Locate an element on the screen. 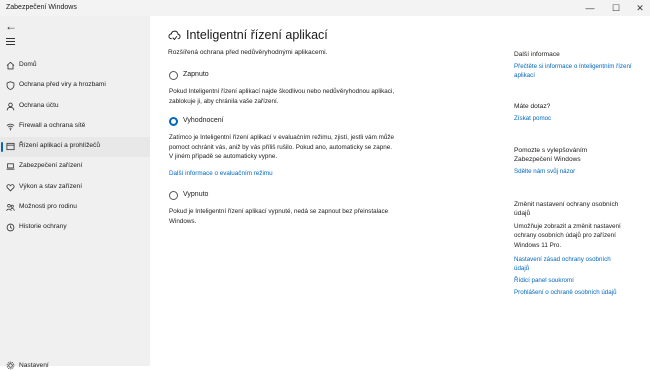 The width and height of the screenshot is (650, 370). wifi-icon is located at coordinates (10, 127).